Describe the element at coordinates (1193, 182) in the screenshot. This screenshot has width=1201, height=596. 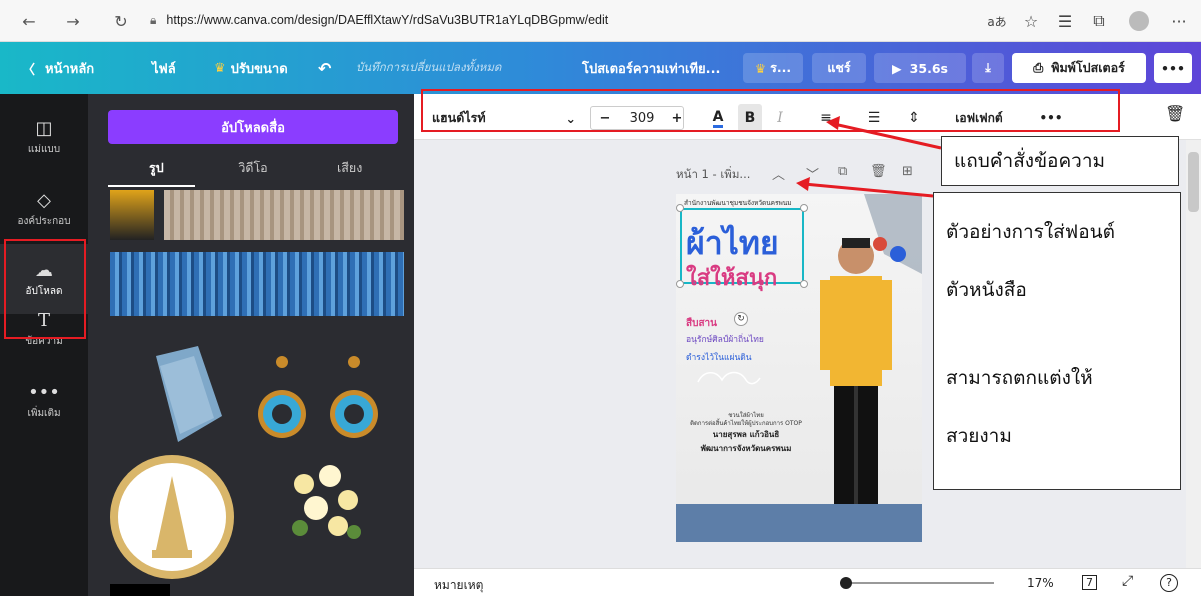
I see `scrollbar-thumb` at that location.